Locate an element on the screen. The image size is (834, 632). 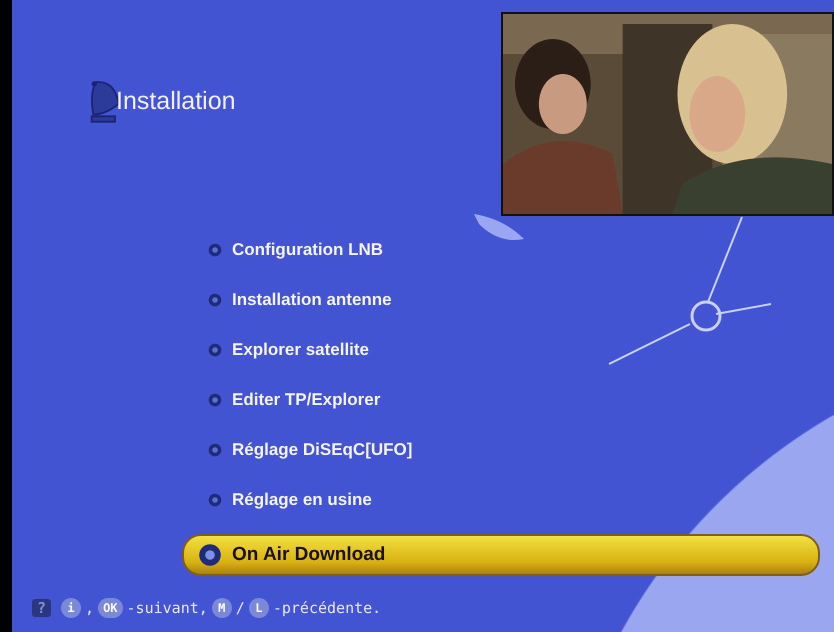
menu-item: Explorer satellite is located at coordinates (423, 350).